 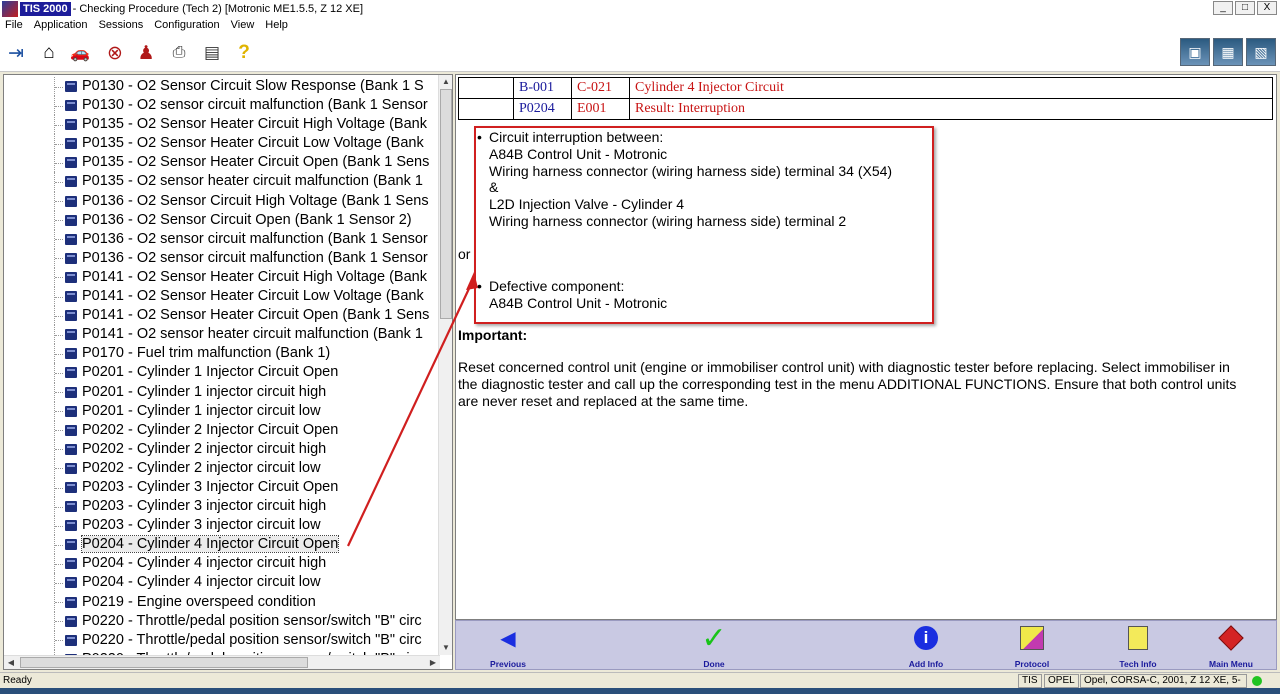 I want to click on tree-item: P0202 - Cylinder 2 injector circuit high, so click(x=221, y=449).